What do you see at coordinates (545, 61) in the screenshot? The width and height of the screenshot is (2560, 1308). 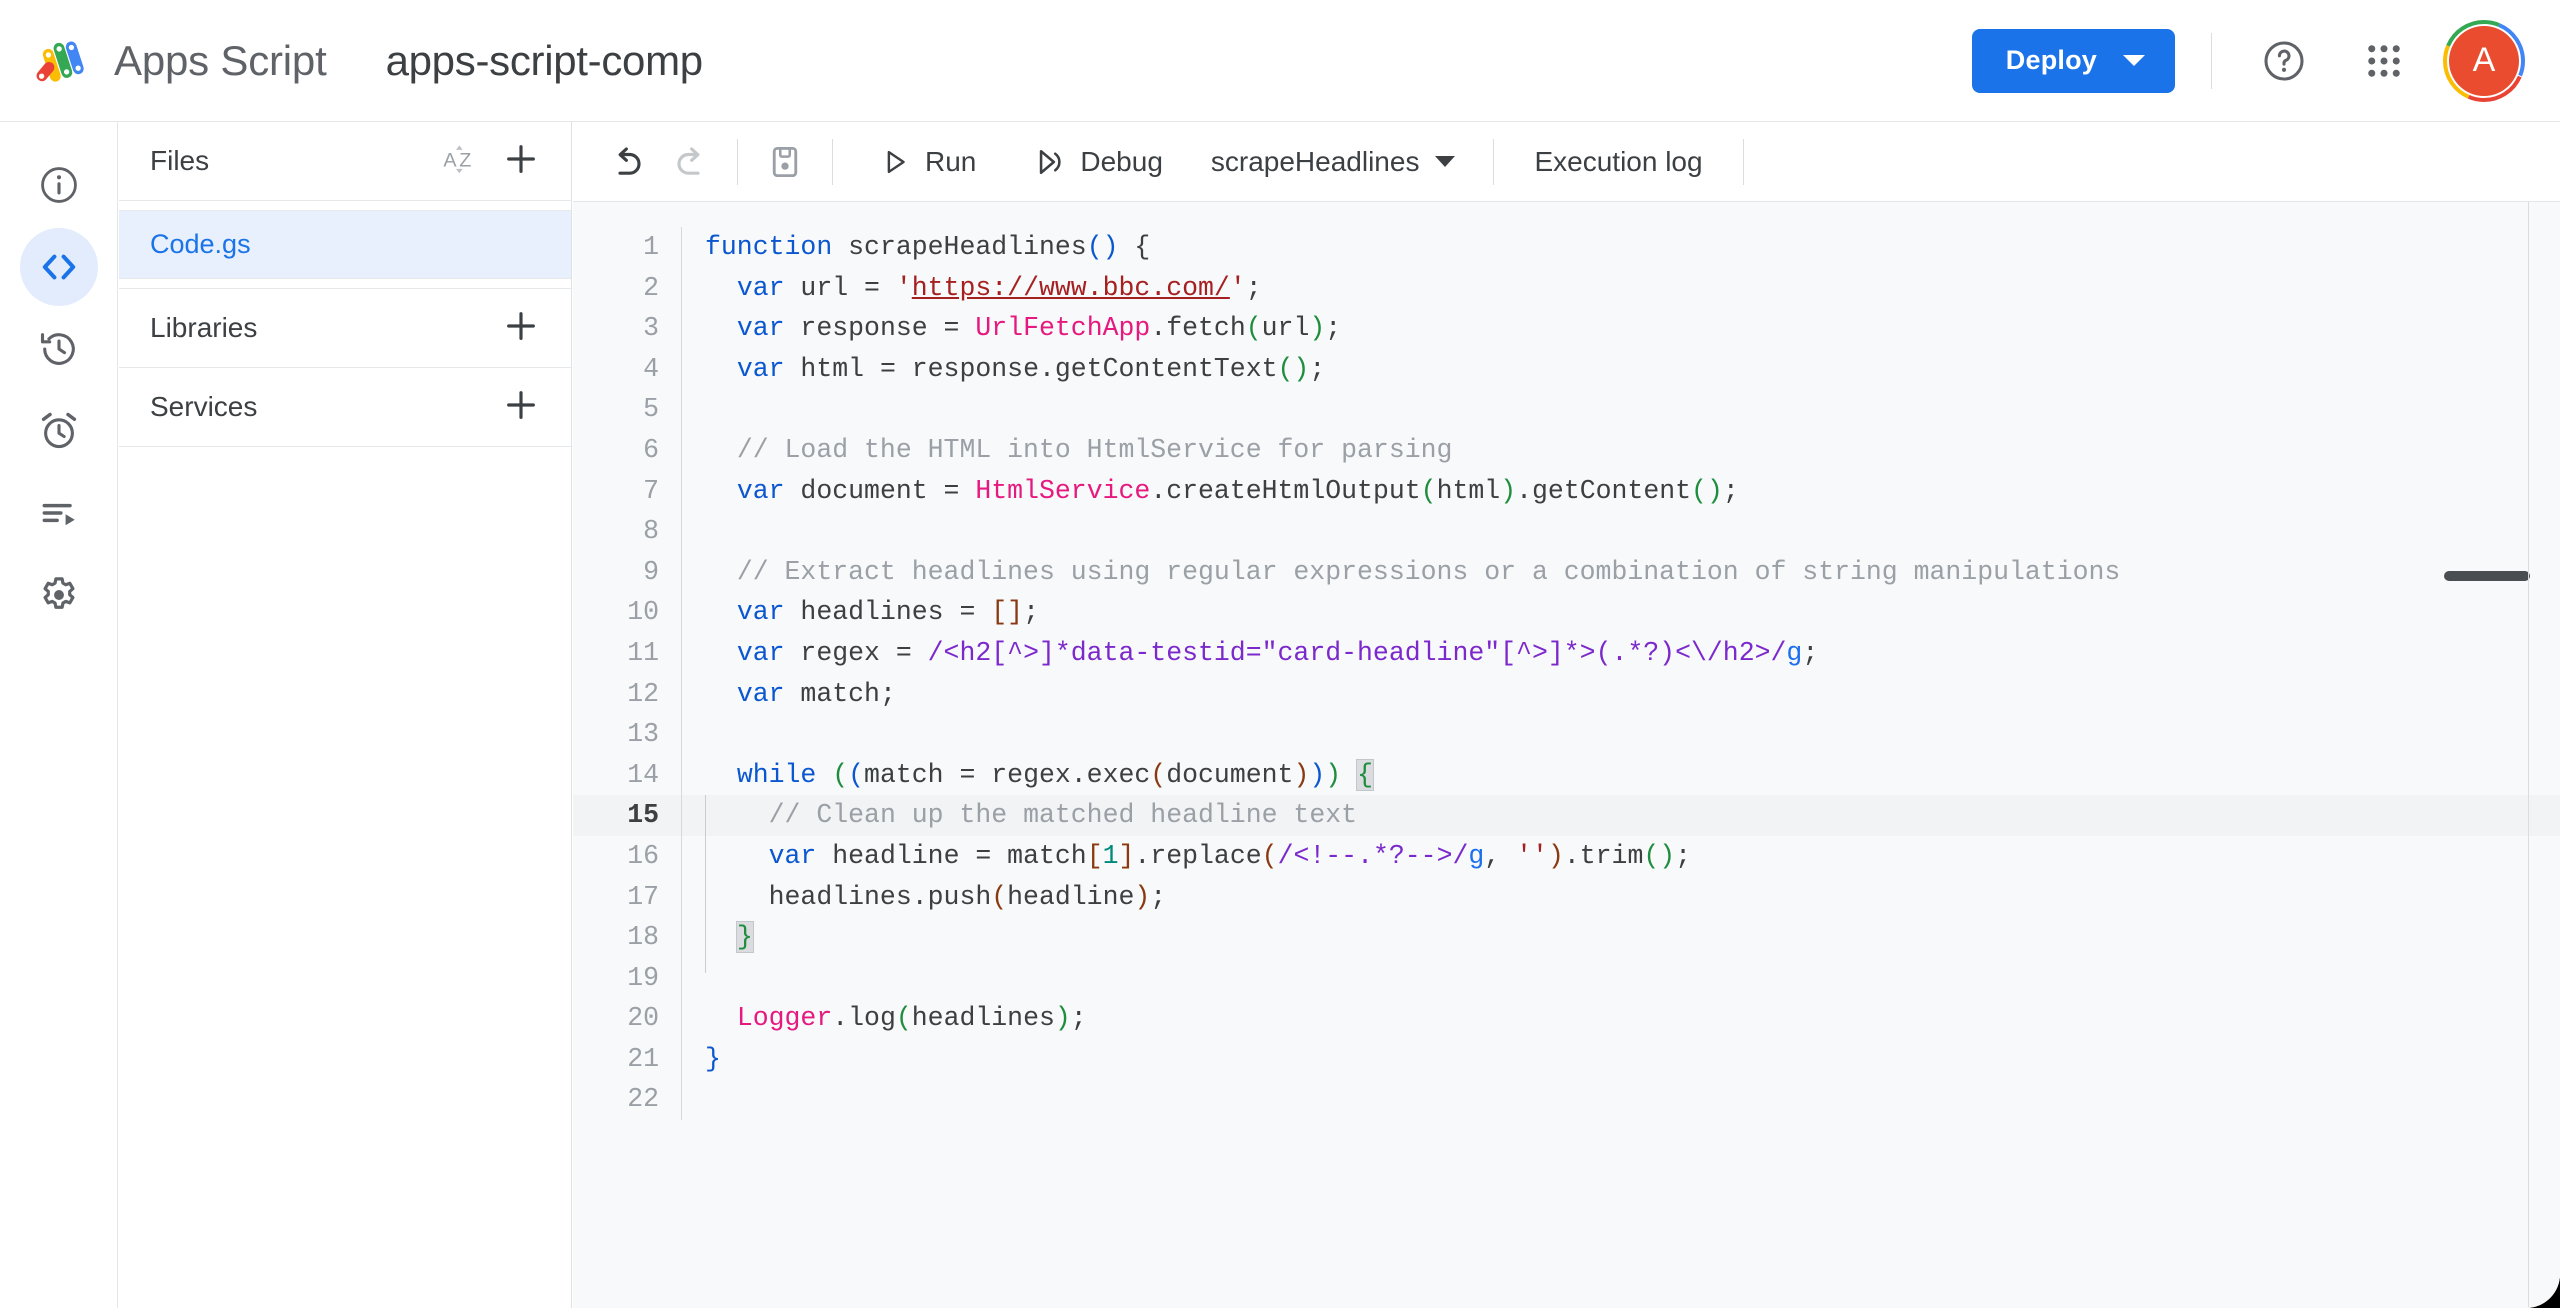 I see `page-title: apps-script-comp` at bounding box center [545, 61].